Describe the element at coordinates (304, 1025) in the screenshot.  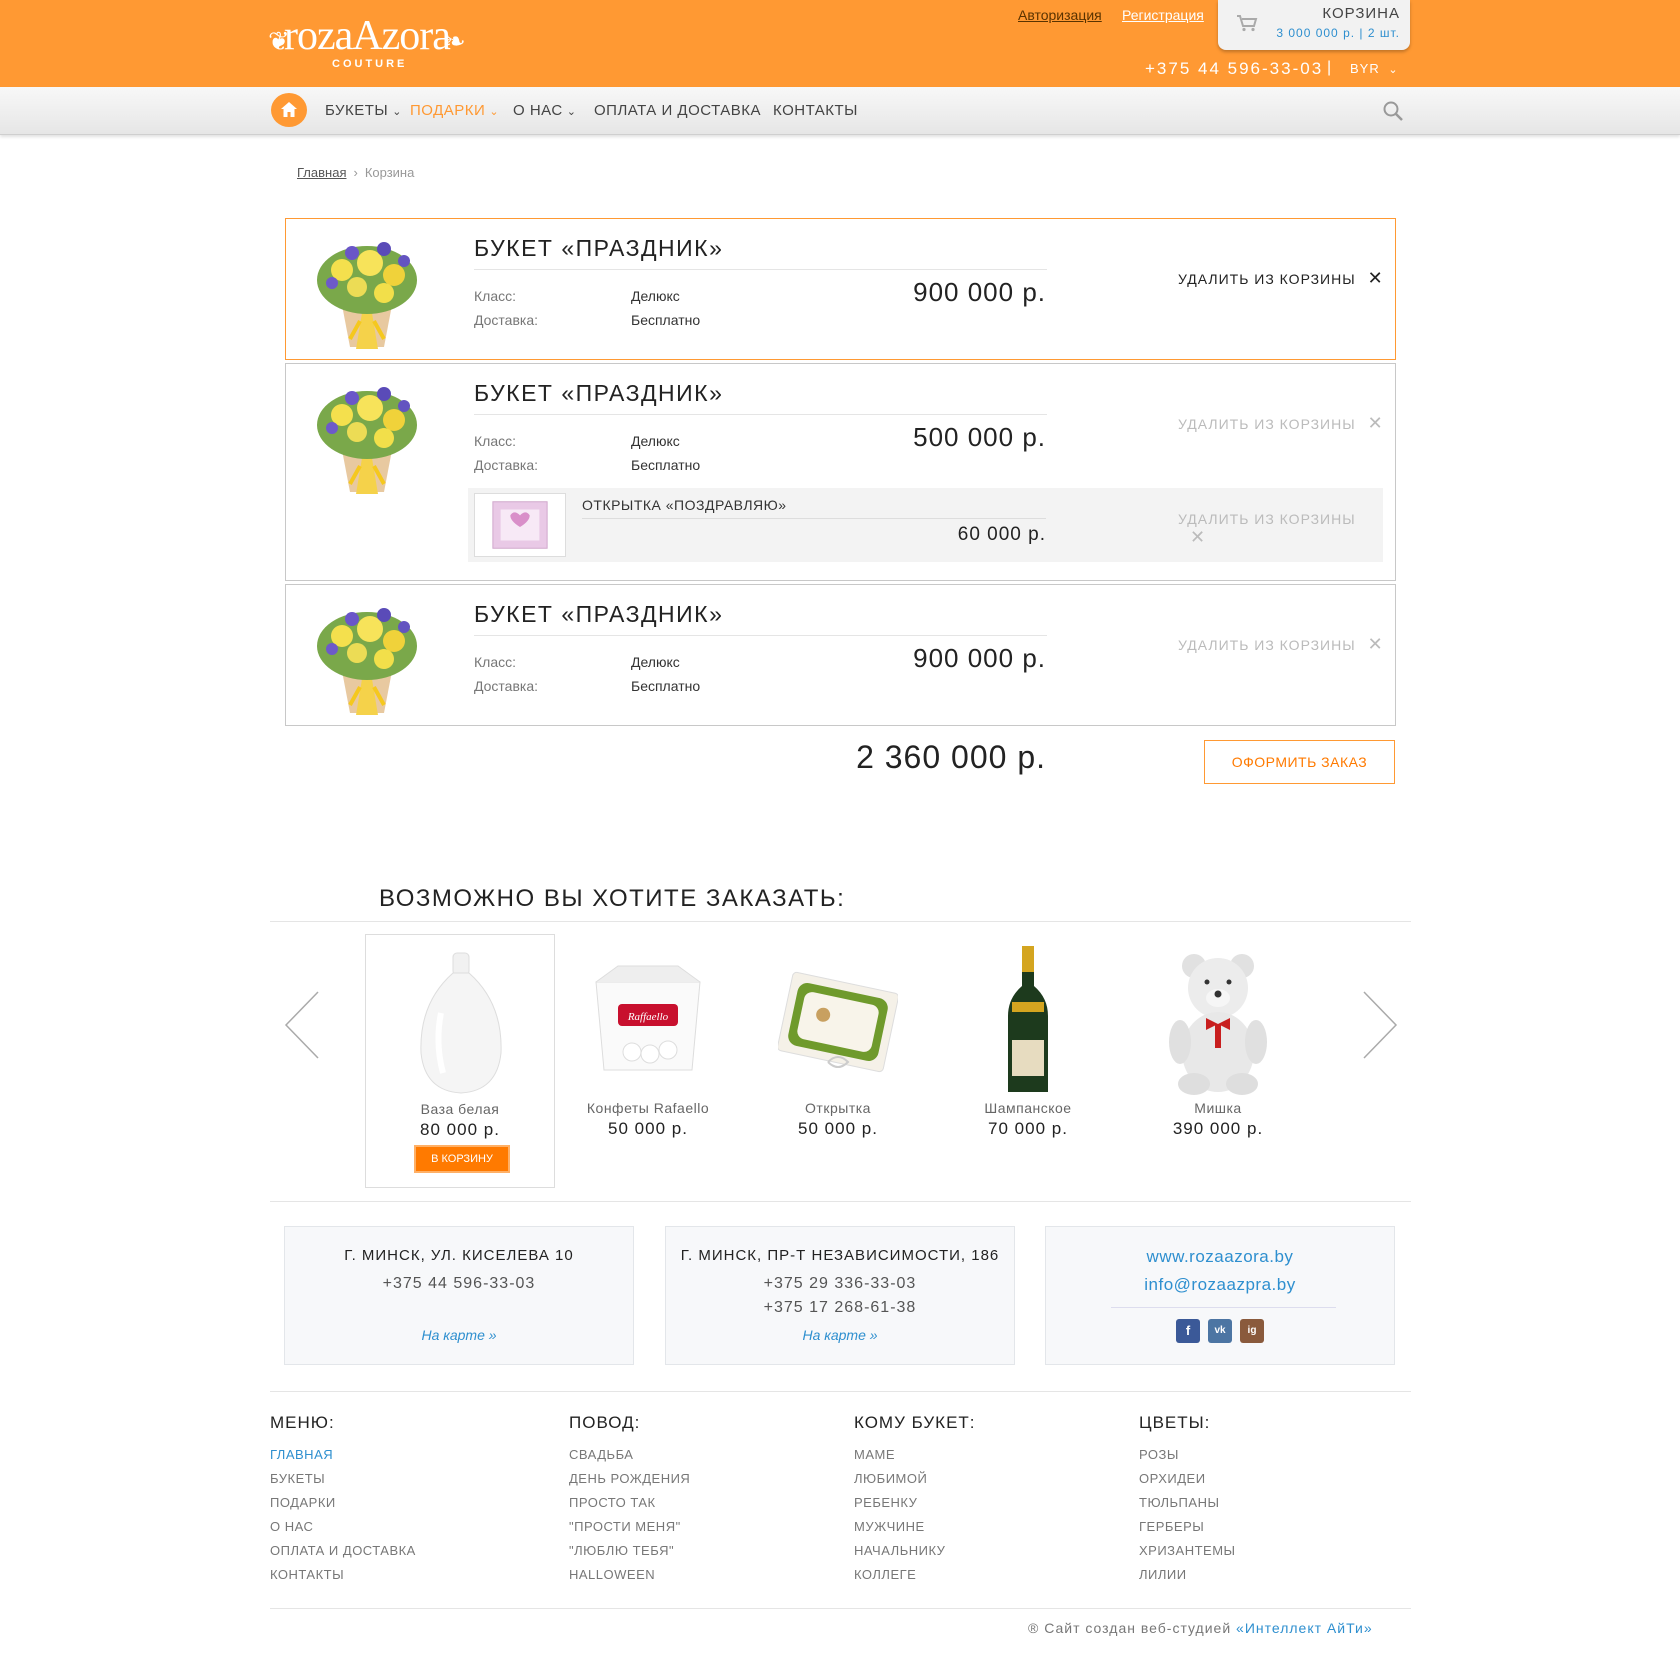
I see `carousel-prev-arrow-icon` at that location.